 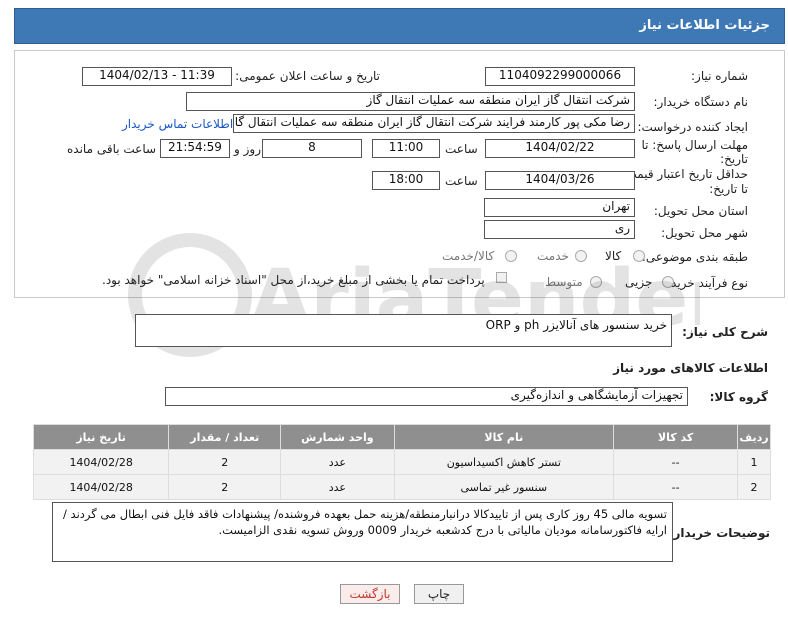 I want to click on remaining-time-label: ساعت باقی مانده, so click(x=112, y=149).